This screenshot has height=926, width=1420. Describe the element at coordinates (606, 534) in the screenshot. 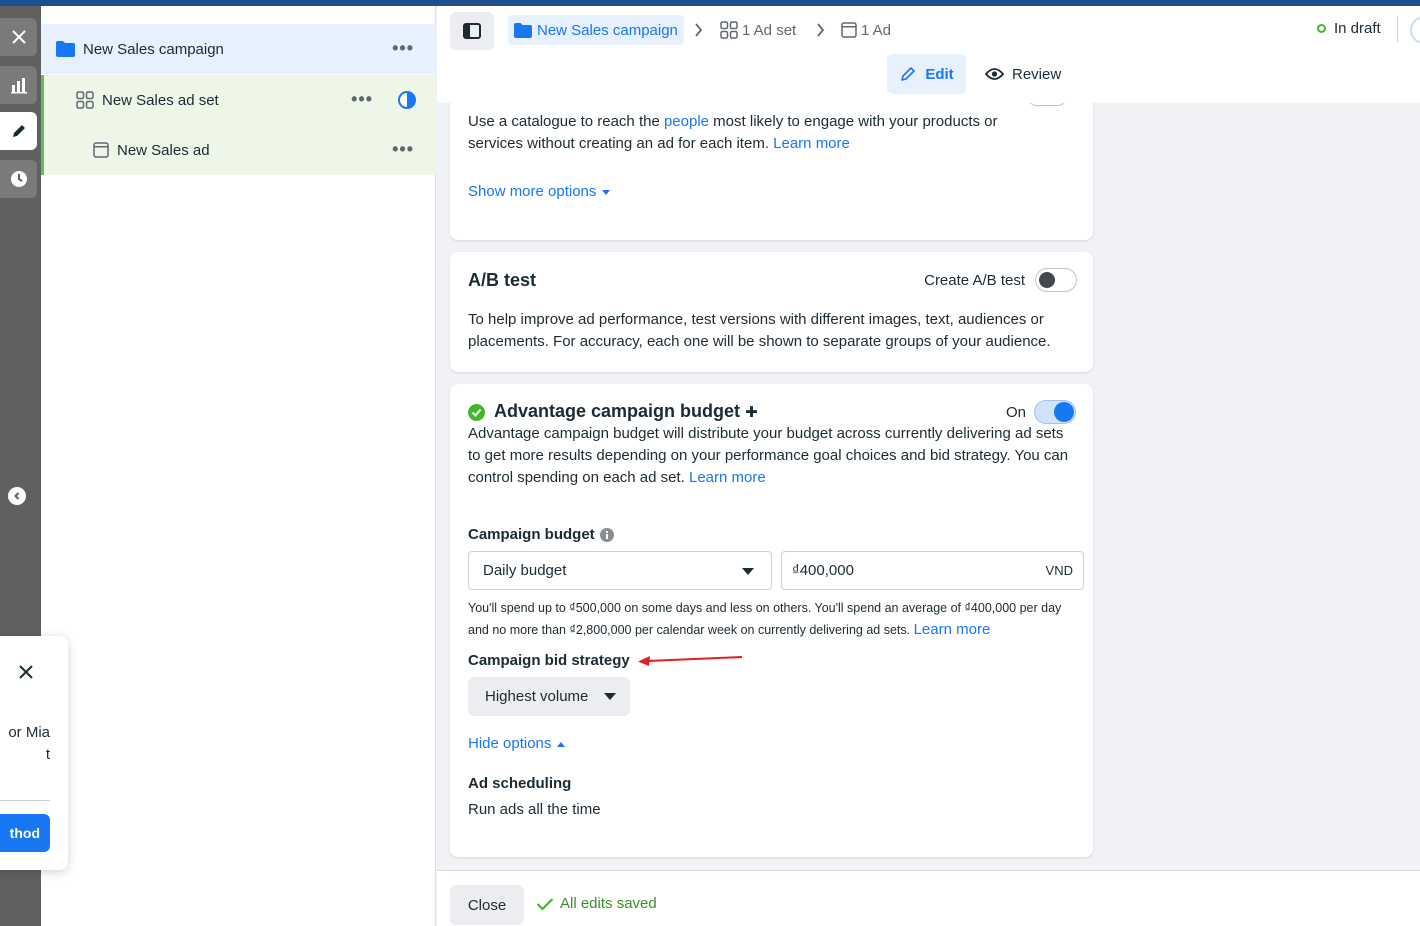

I see `info-icon` at that location.